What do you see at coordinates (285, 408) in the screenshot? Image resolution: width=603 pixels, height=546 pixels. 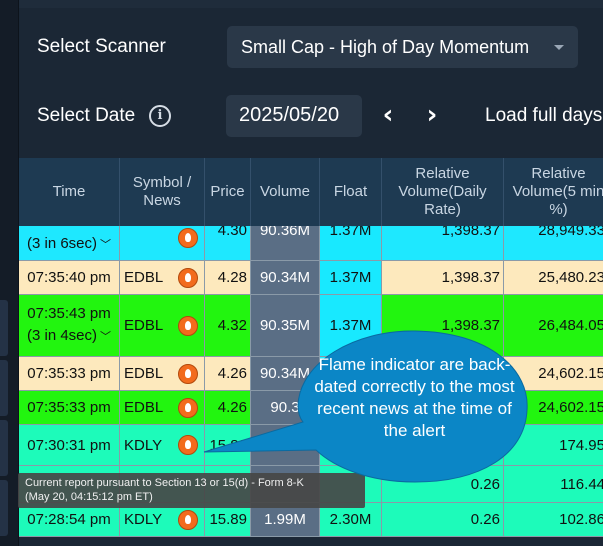 I see `volume-cell: 90.3` at bounding box center [285, 408].